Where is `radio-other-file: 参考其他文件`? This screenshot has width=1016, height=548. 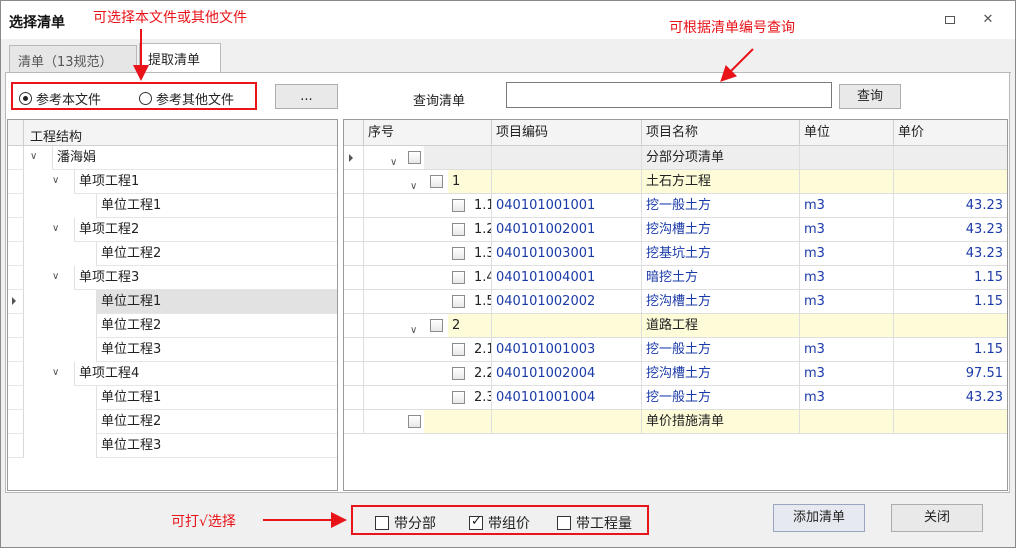 radio-other-file: 参考其他文件 is located at coordinates (186, 98).